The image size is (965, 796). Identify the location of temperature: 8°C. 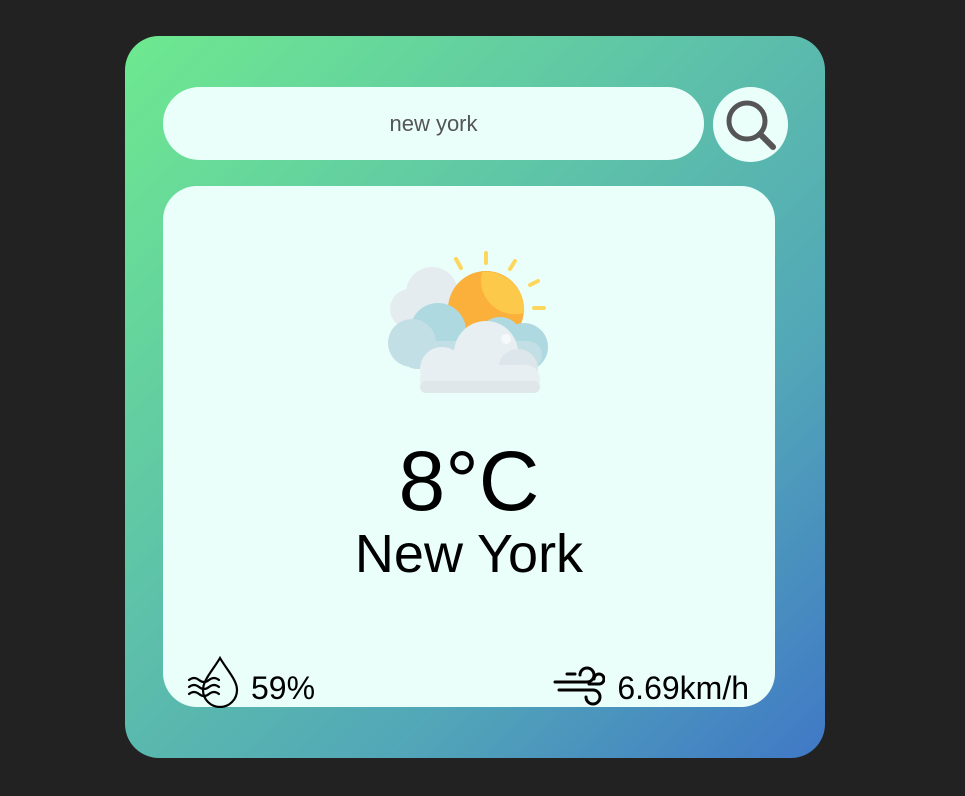
(469, 481).